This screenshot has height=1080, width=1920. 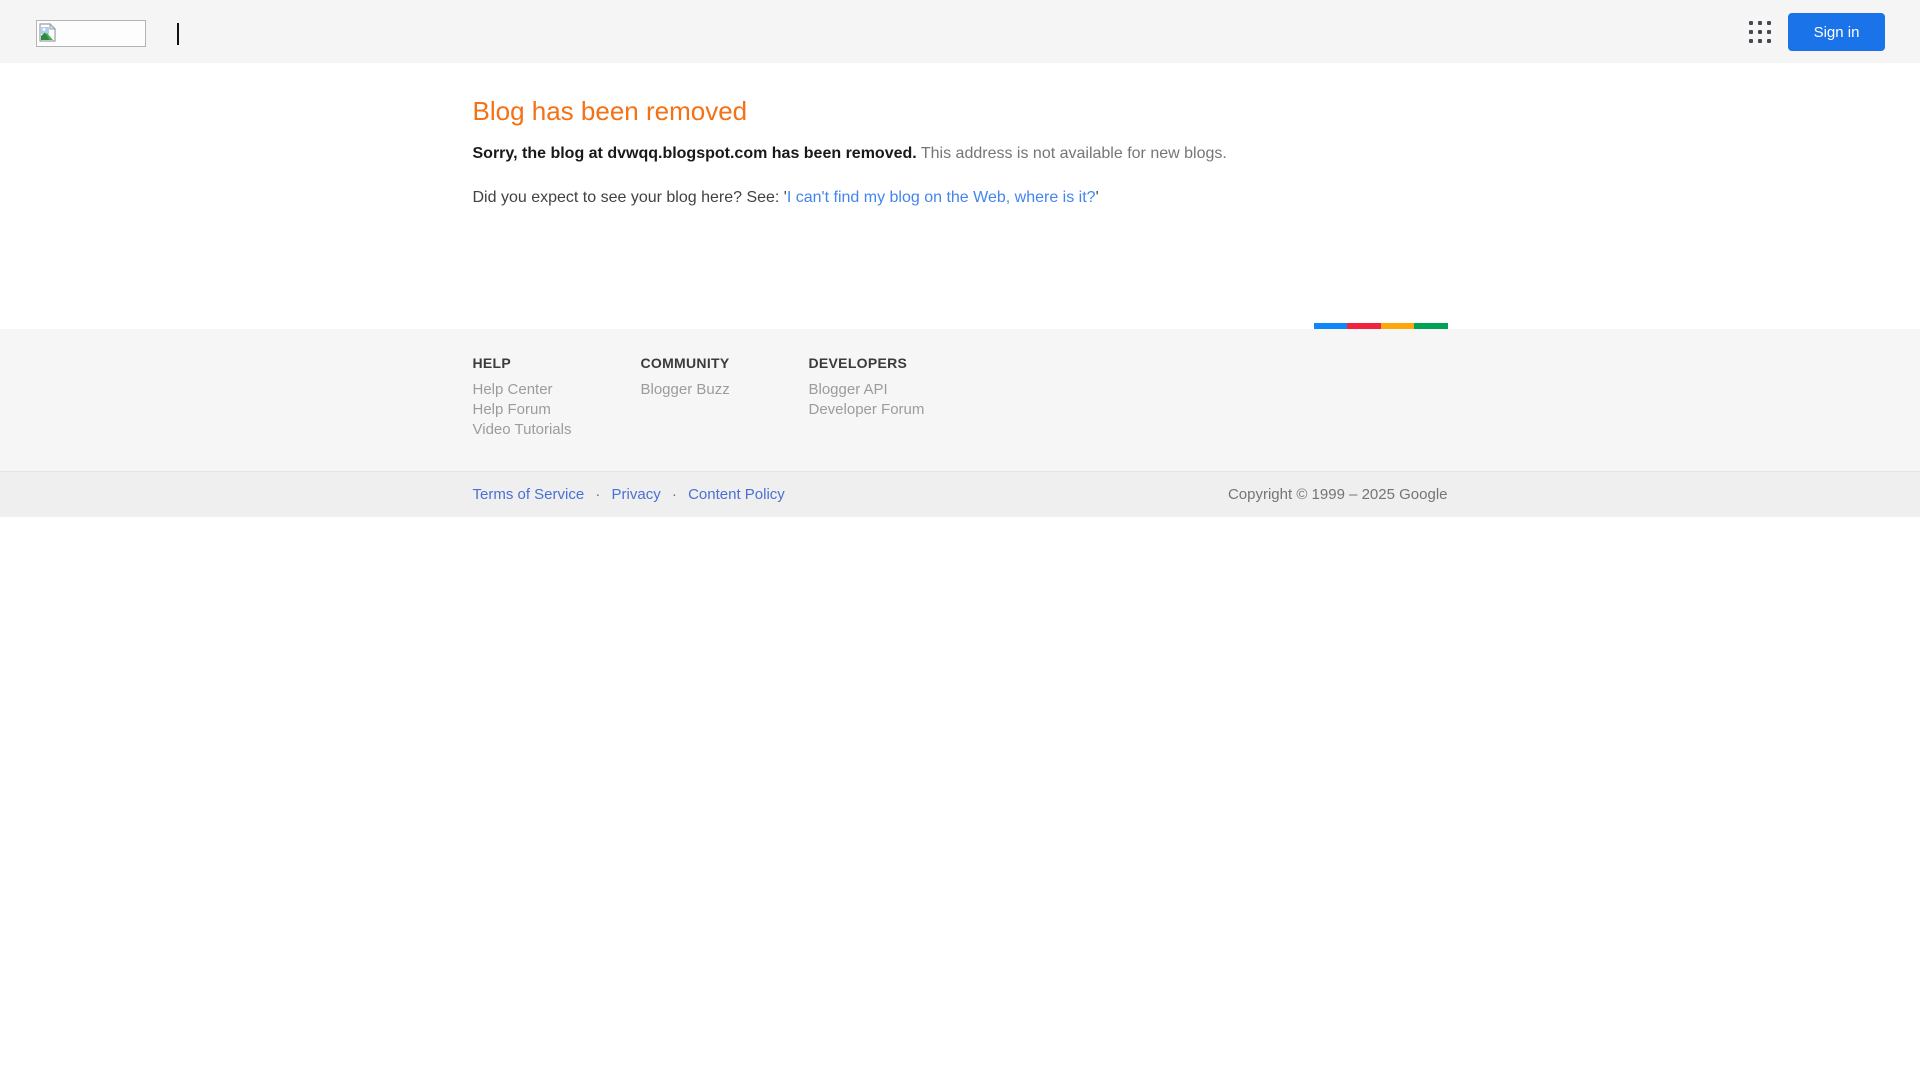 I want to click on footer-column-developers: DEVELOPERS Blogger API Developer Forum, so click(x=893, y=397).